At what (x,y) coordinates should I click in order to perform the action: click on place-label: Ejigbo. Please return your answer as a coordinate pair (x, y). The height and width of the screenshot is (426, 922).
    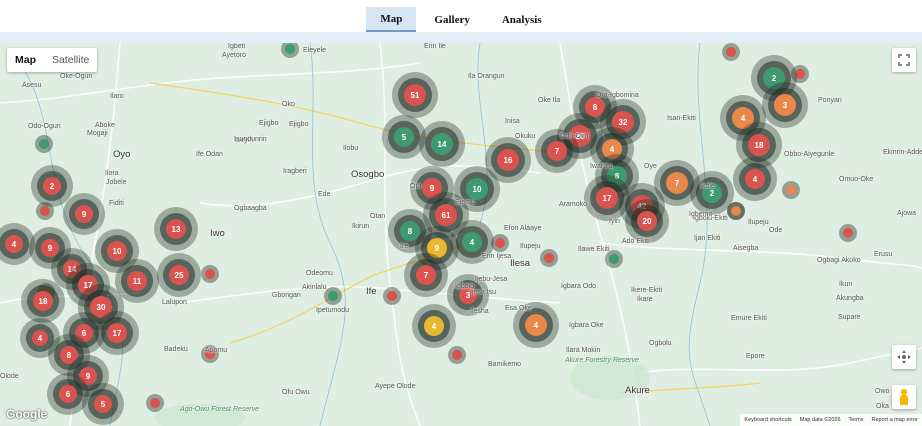
    Looking at the image, I should click on (269, 123).